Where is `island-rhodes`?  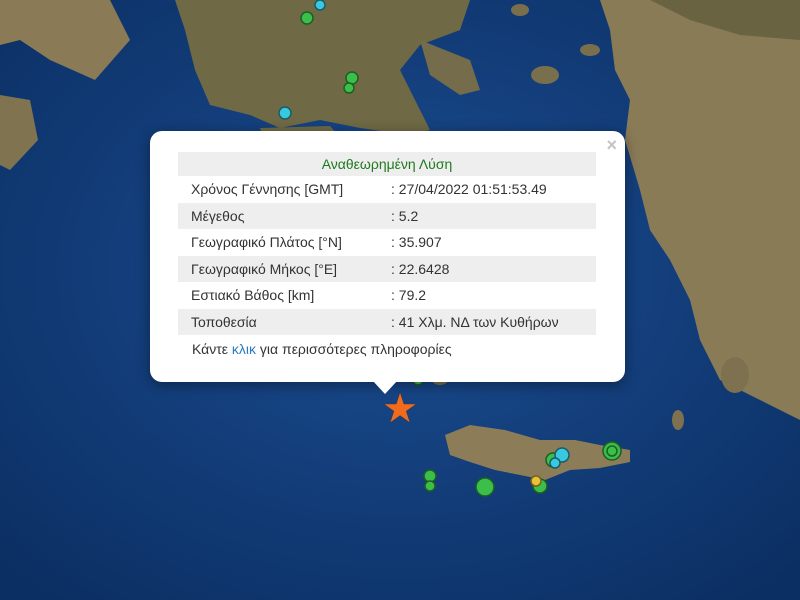
island-rhodes is located at coordinates (735, 375).